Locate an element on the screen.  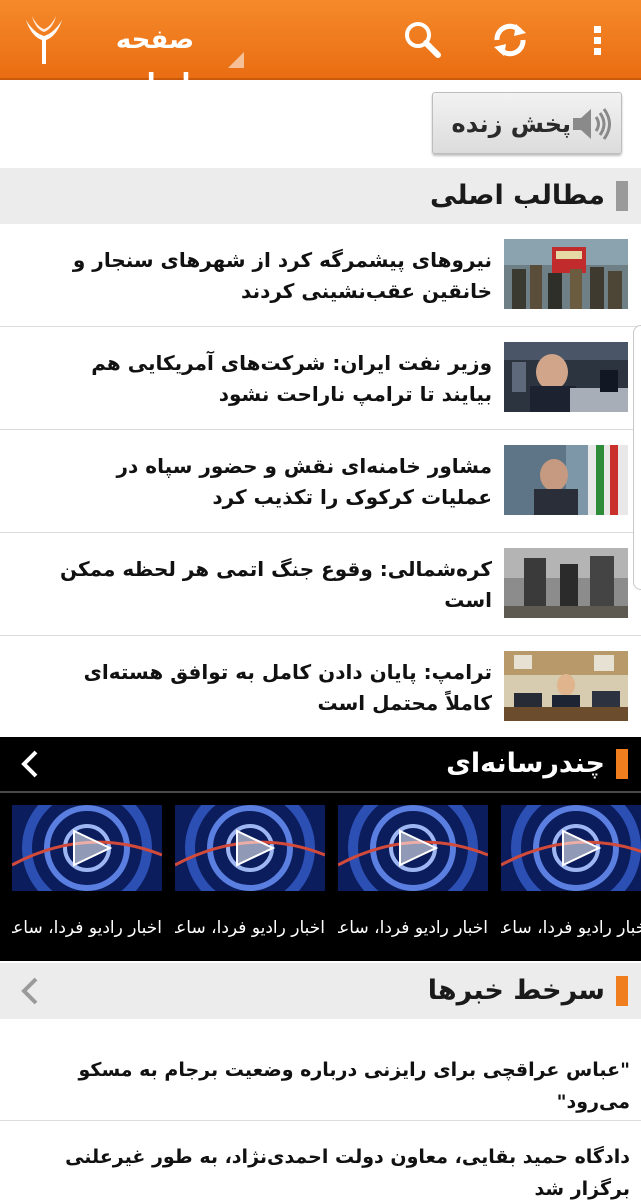
edge-scroll-handle is located at coordinates (637, 457).